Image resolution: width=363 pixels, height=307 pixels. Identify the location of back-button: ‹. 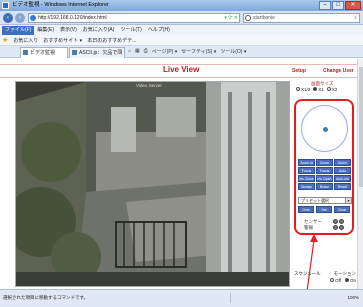
(8, 18).